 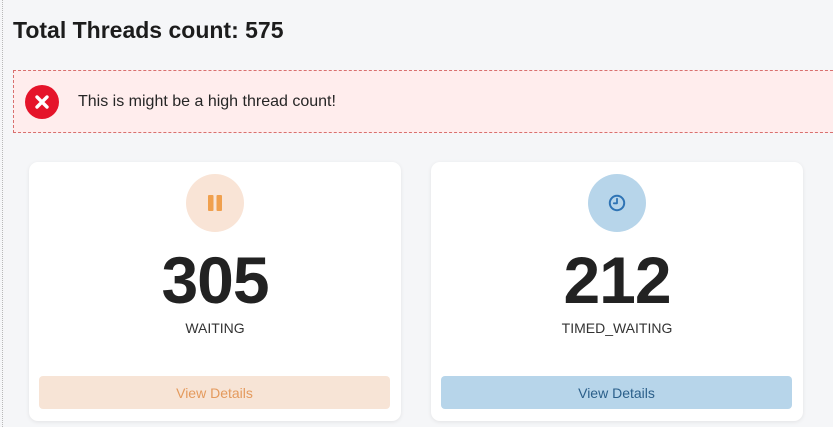 What do you see at coordinates (207, 101) in the screenshot?
I see `alert-message: This is might be a high thread count!` at bounding box center [207, 101].